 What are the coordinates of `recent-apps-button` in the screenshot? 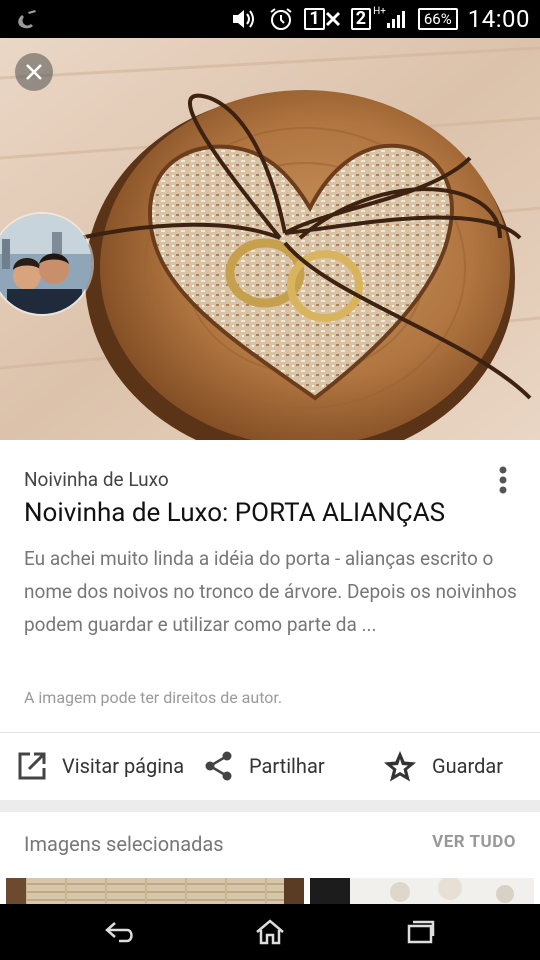 It's located at (420, 932).